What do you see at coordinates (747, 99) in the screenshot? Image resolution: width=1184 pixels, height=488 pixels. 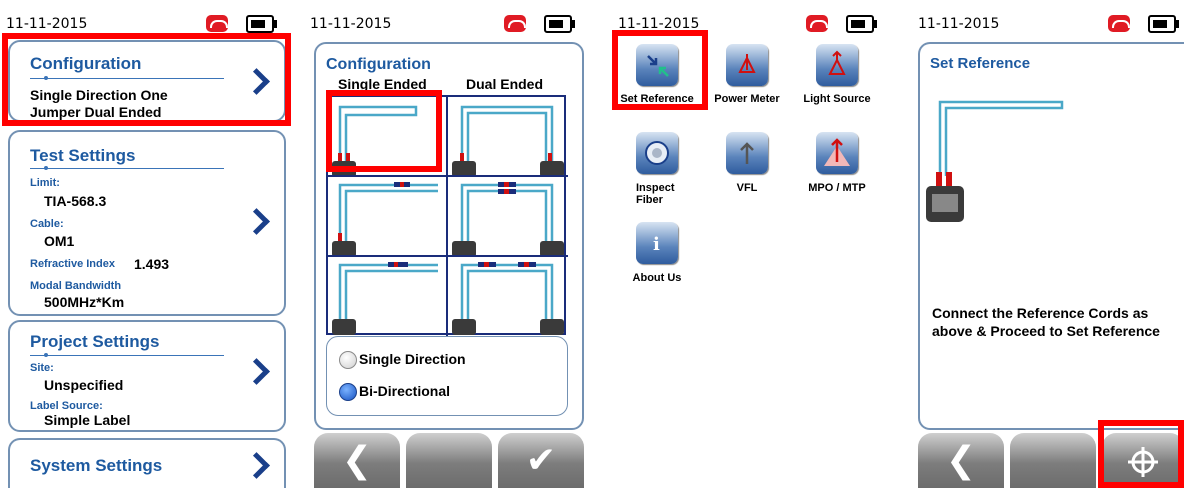 I see `power-meter-label: Power Meter` at bounding box center [747, 99].